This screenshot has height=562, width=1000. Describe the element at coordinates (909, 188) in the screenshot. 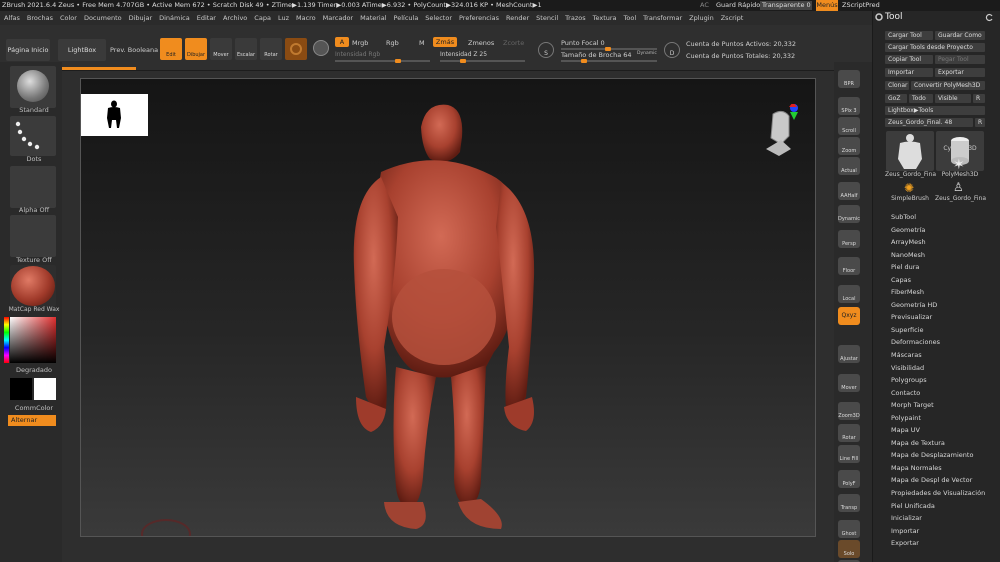

I see `simplebrush-icon: ✺` at that location.